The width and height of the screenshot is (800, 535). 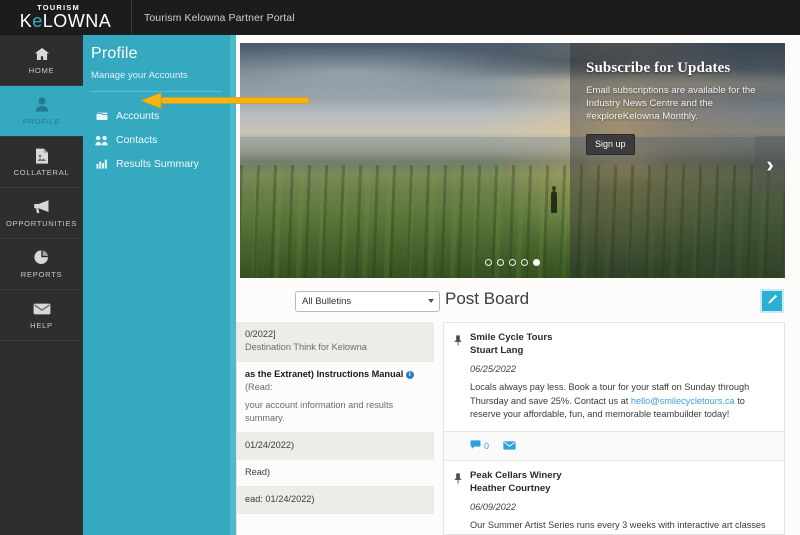 What do you see at coordinates (610, 144) in the screenshot?
I see `signup-button: Sign up` at bounding box center [610, 144].